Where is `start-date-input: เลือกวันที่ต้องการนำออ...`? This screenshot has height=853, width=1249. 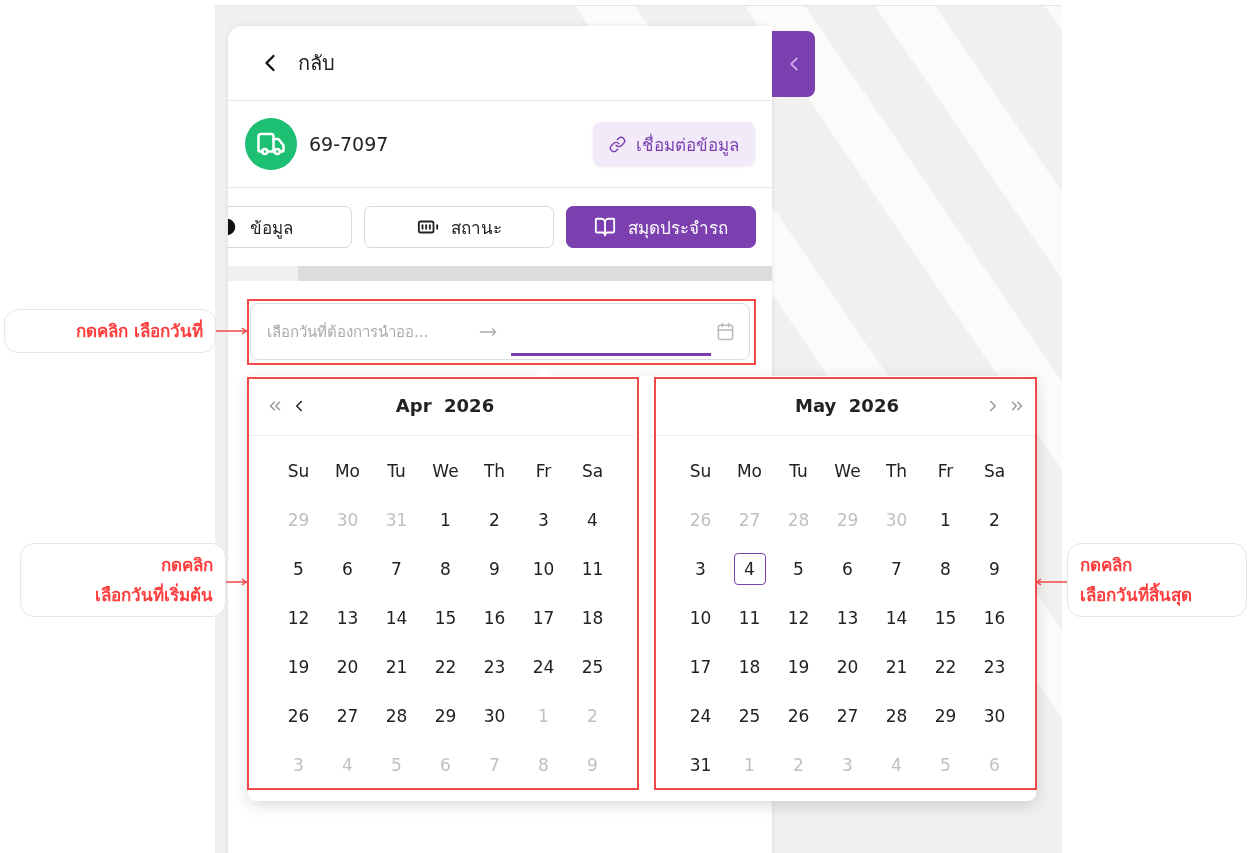
start-date-input: เลือกวันที่ต้องการนำออ... is located at coordinates (365, 331).